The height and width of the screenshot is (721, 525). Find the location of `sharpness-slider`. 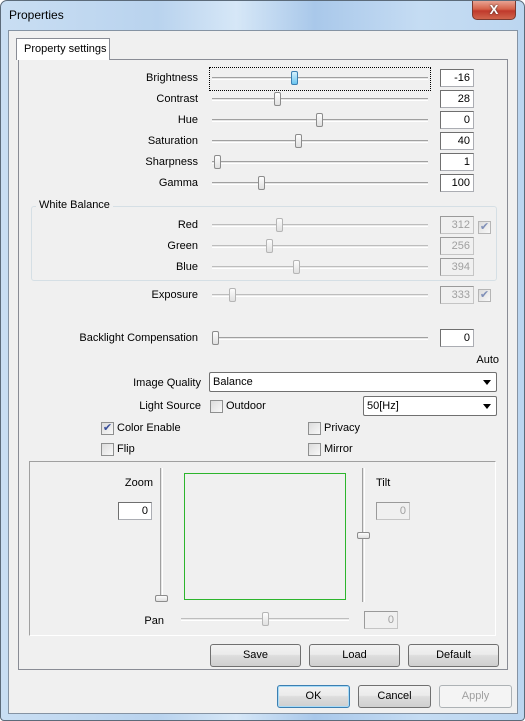

sharpness-slider is located at coordinates (320, 163).